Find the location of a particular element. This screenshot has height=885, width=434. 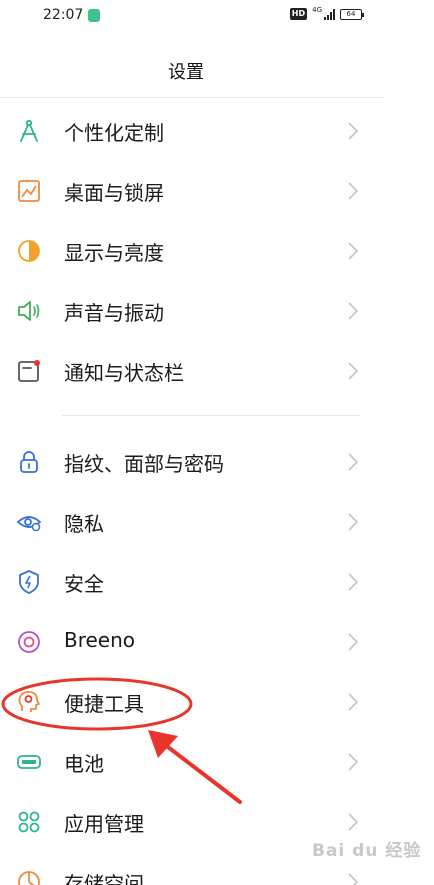

brightness-icon is located at coordinates (29, 251).